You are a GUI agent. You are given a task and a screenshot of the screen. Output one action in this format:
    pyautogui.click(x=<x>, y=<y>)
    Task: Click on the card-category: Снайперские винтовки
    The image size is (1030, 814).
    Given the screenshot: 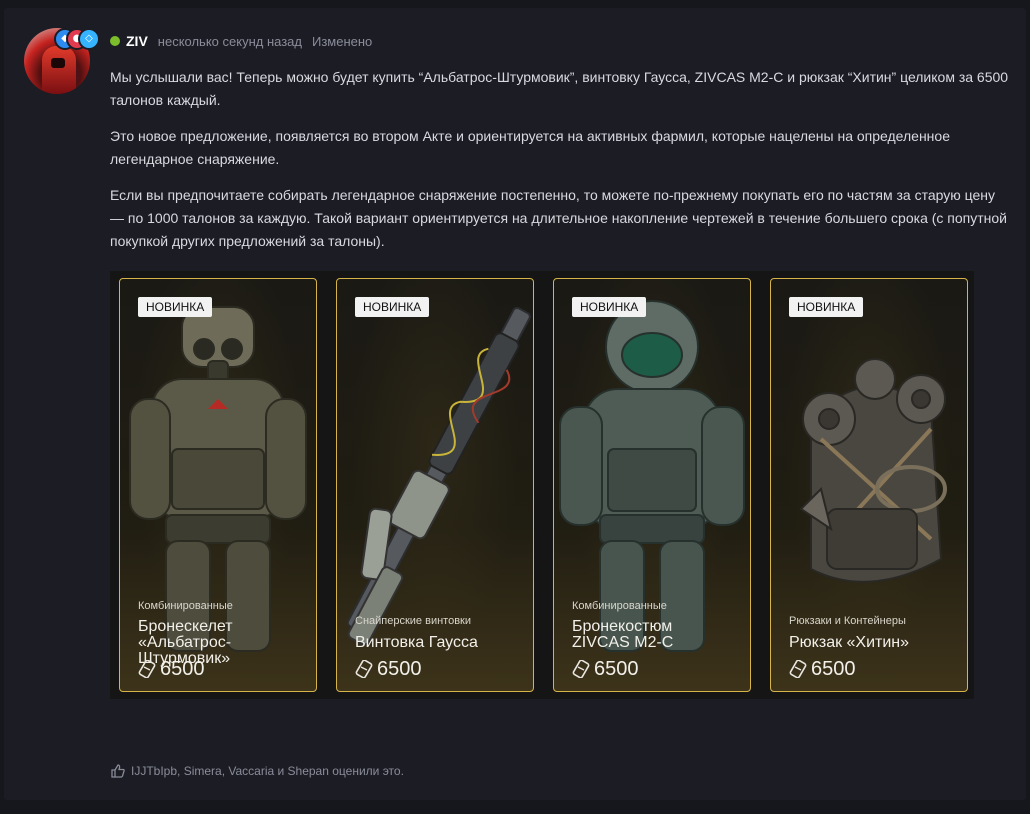 What is the action you would take?
    pyautogui.click(x=413, y=621)
    